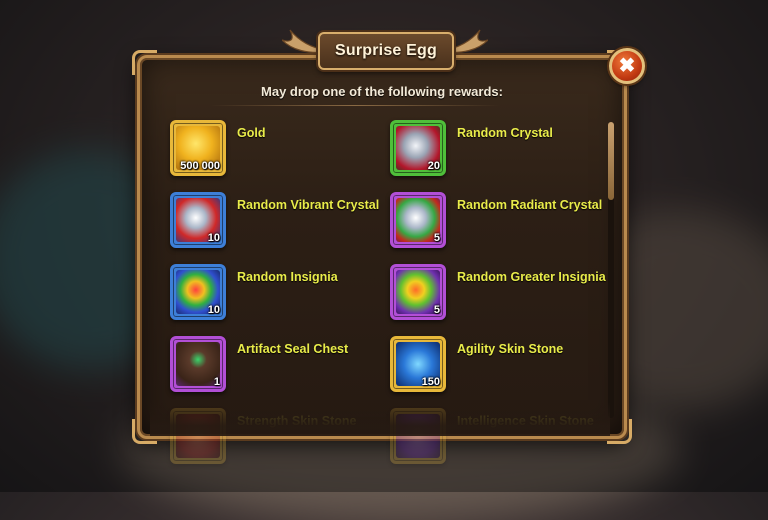 This screenshot has width=768, height=520. I want to click on scrollbar-thumb, so click(611, 161).